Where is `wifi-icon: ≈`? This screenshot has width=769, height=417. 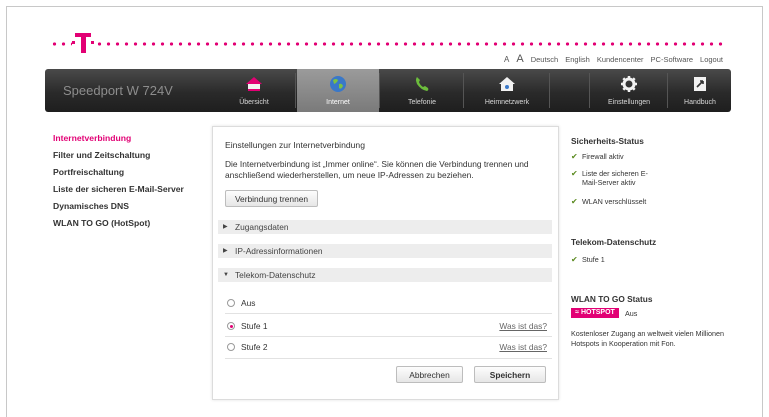 wifi-icon: ≈ is located at coordinates (577, 312).